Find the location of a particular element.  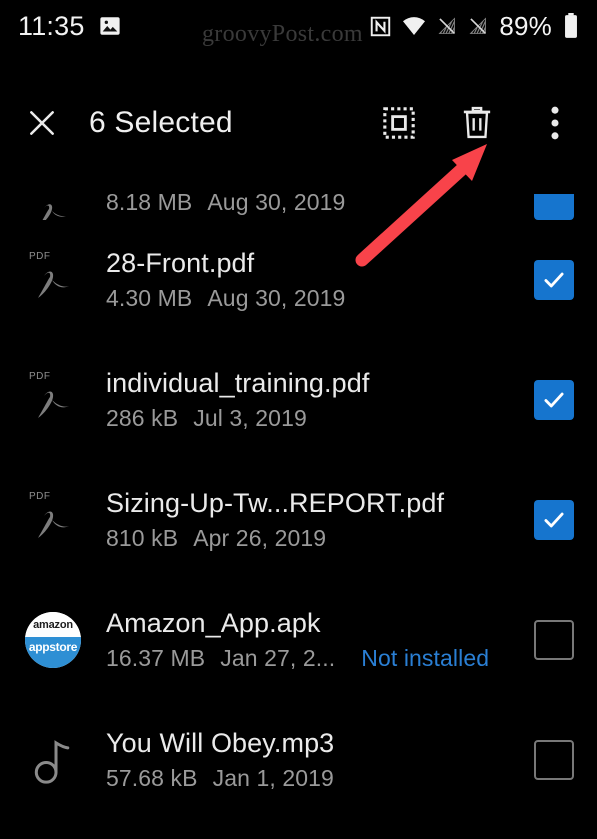

amazon-appstore-icon: amazon appstore is located at coordinates (53, 640).